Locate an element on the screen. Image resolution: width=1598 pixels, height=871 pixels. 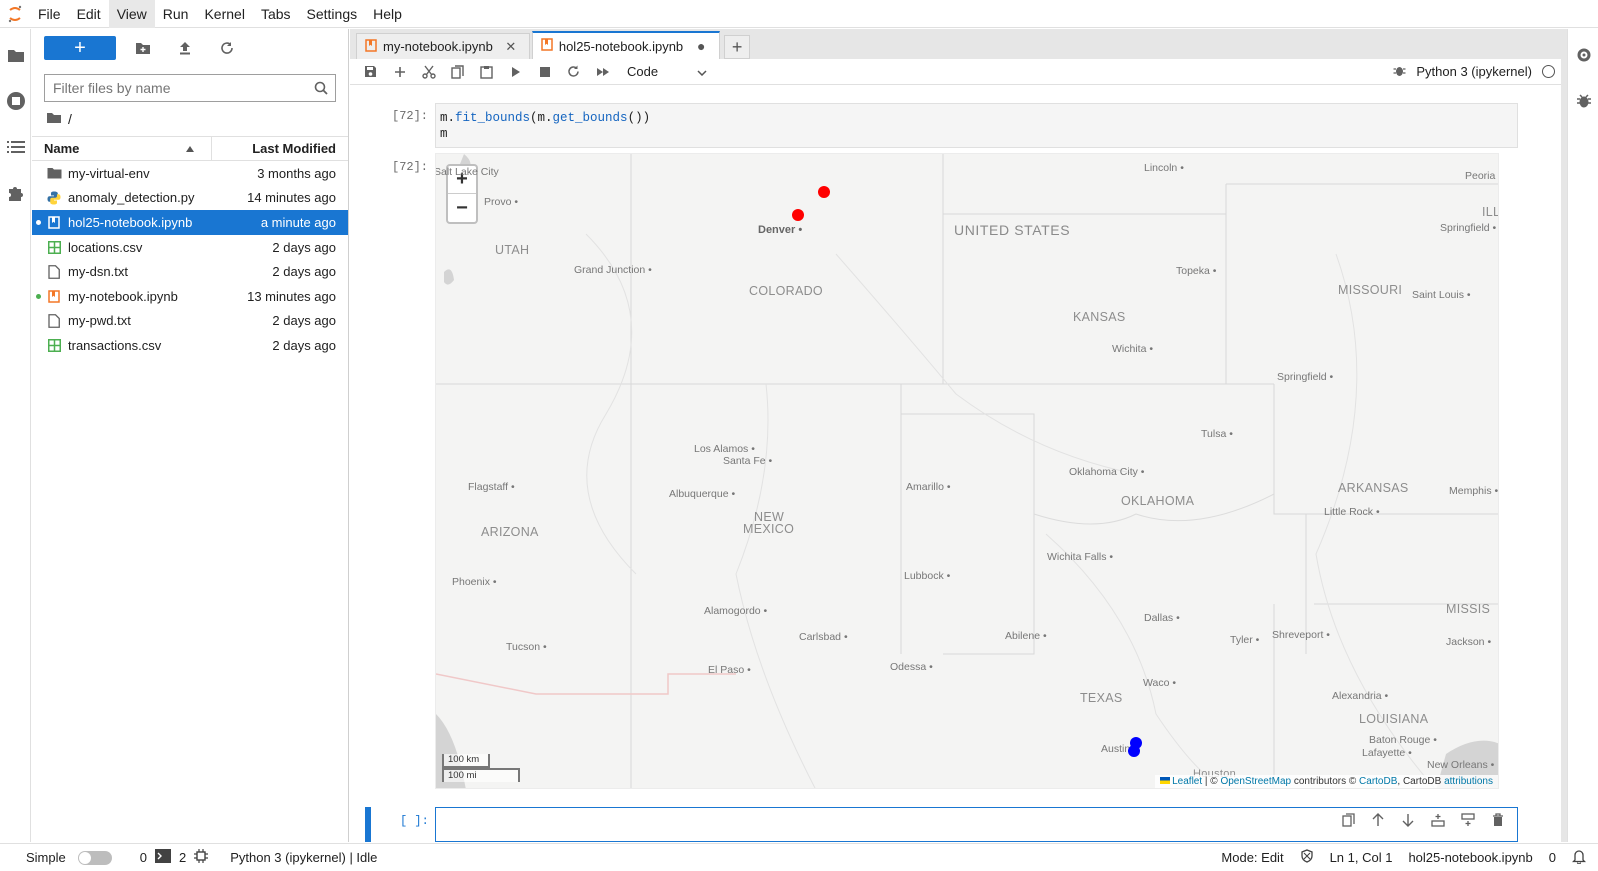
copy-icon is located at coordinates (457, 72).